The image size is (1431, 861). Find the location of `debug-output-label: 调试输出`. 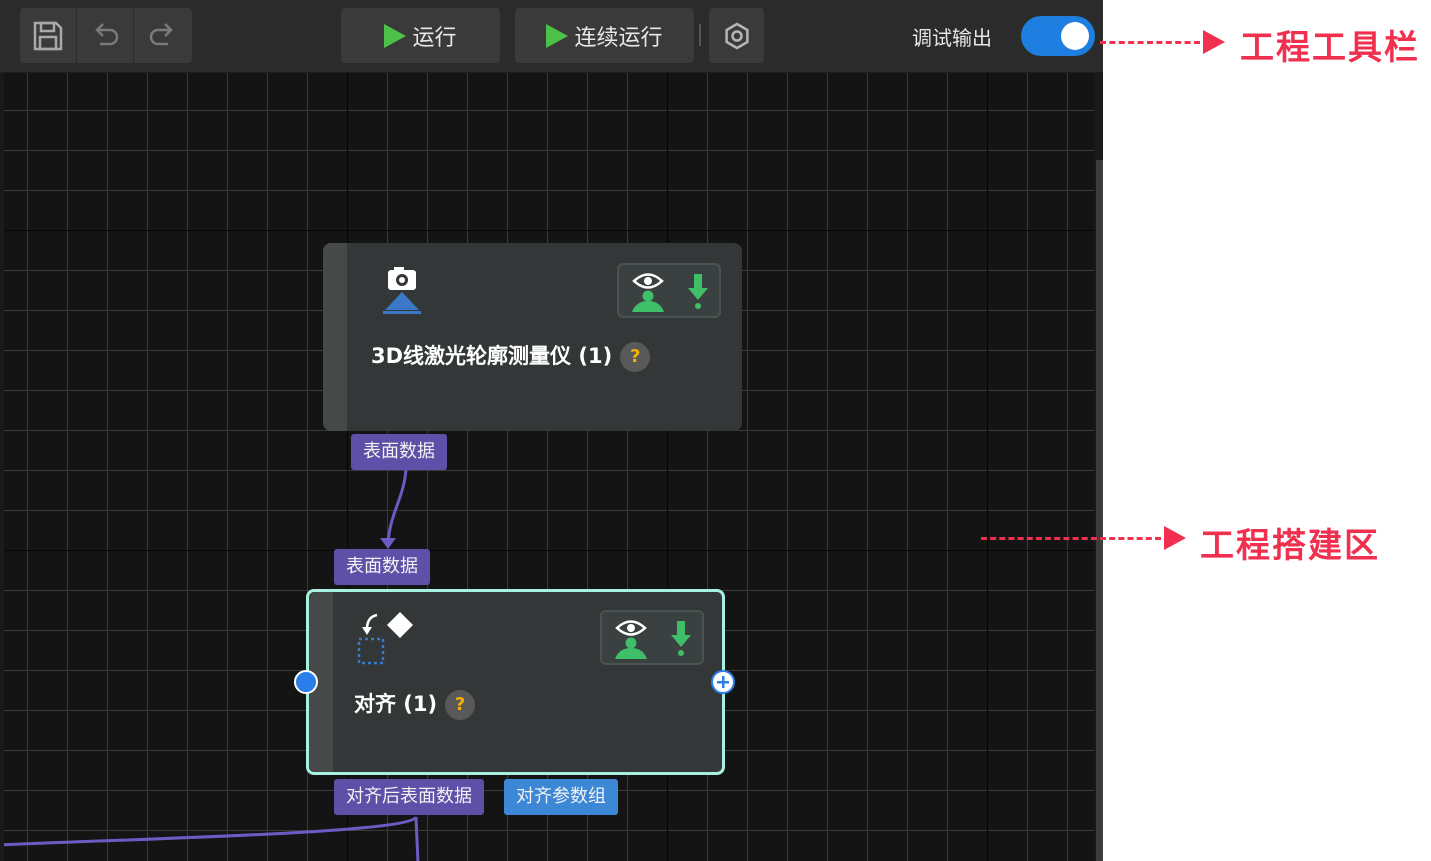

debug-output-label: 调试输出 is located at coordinates (952, 38).